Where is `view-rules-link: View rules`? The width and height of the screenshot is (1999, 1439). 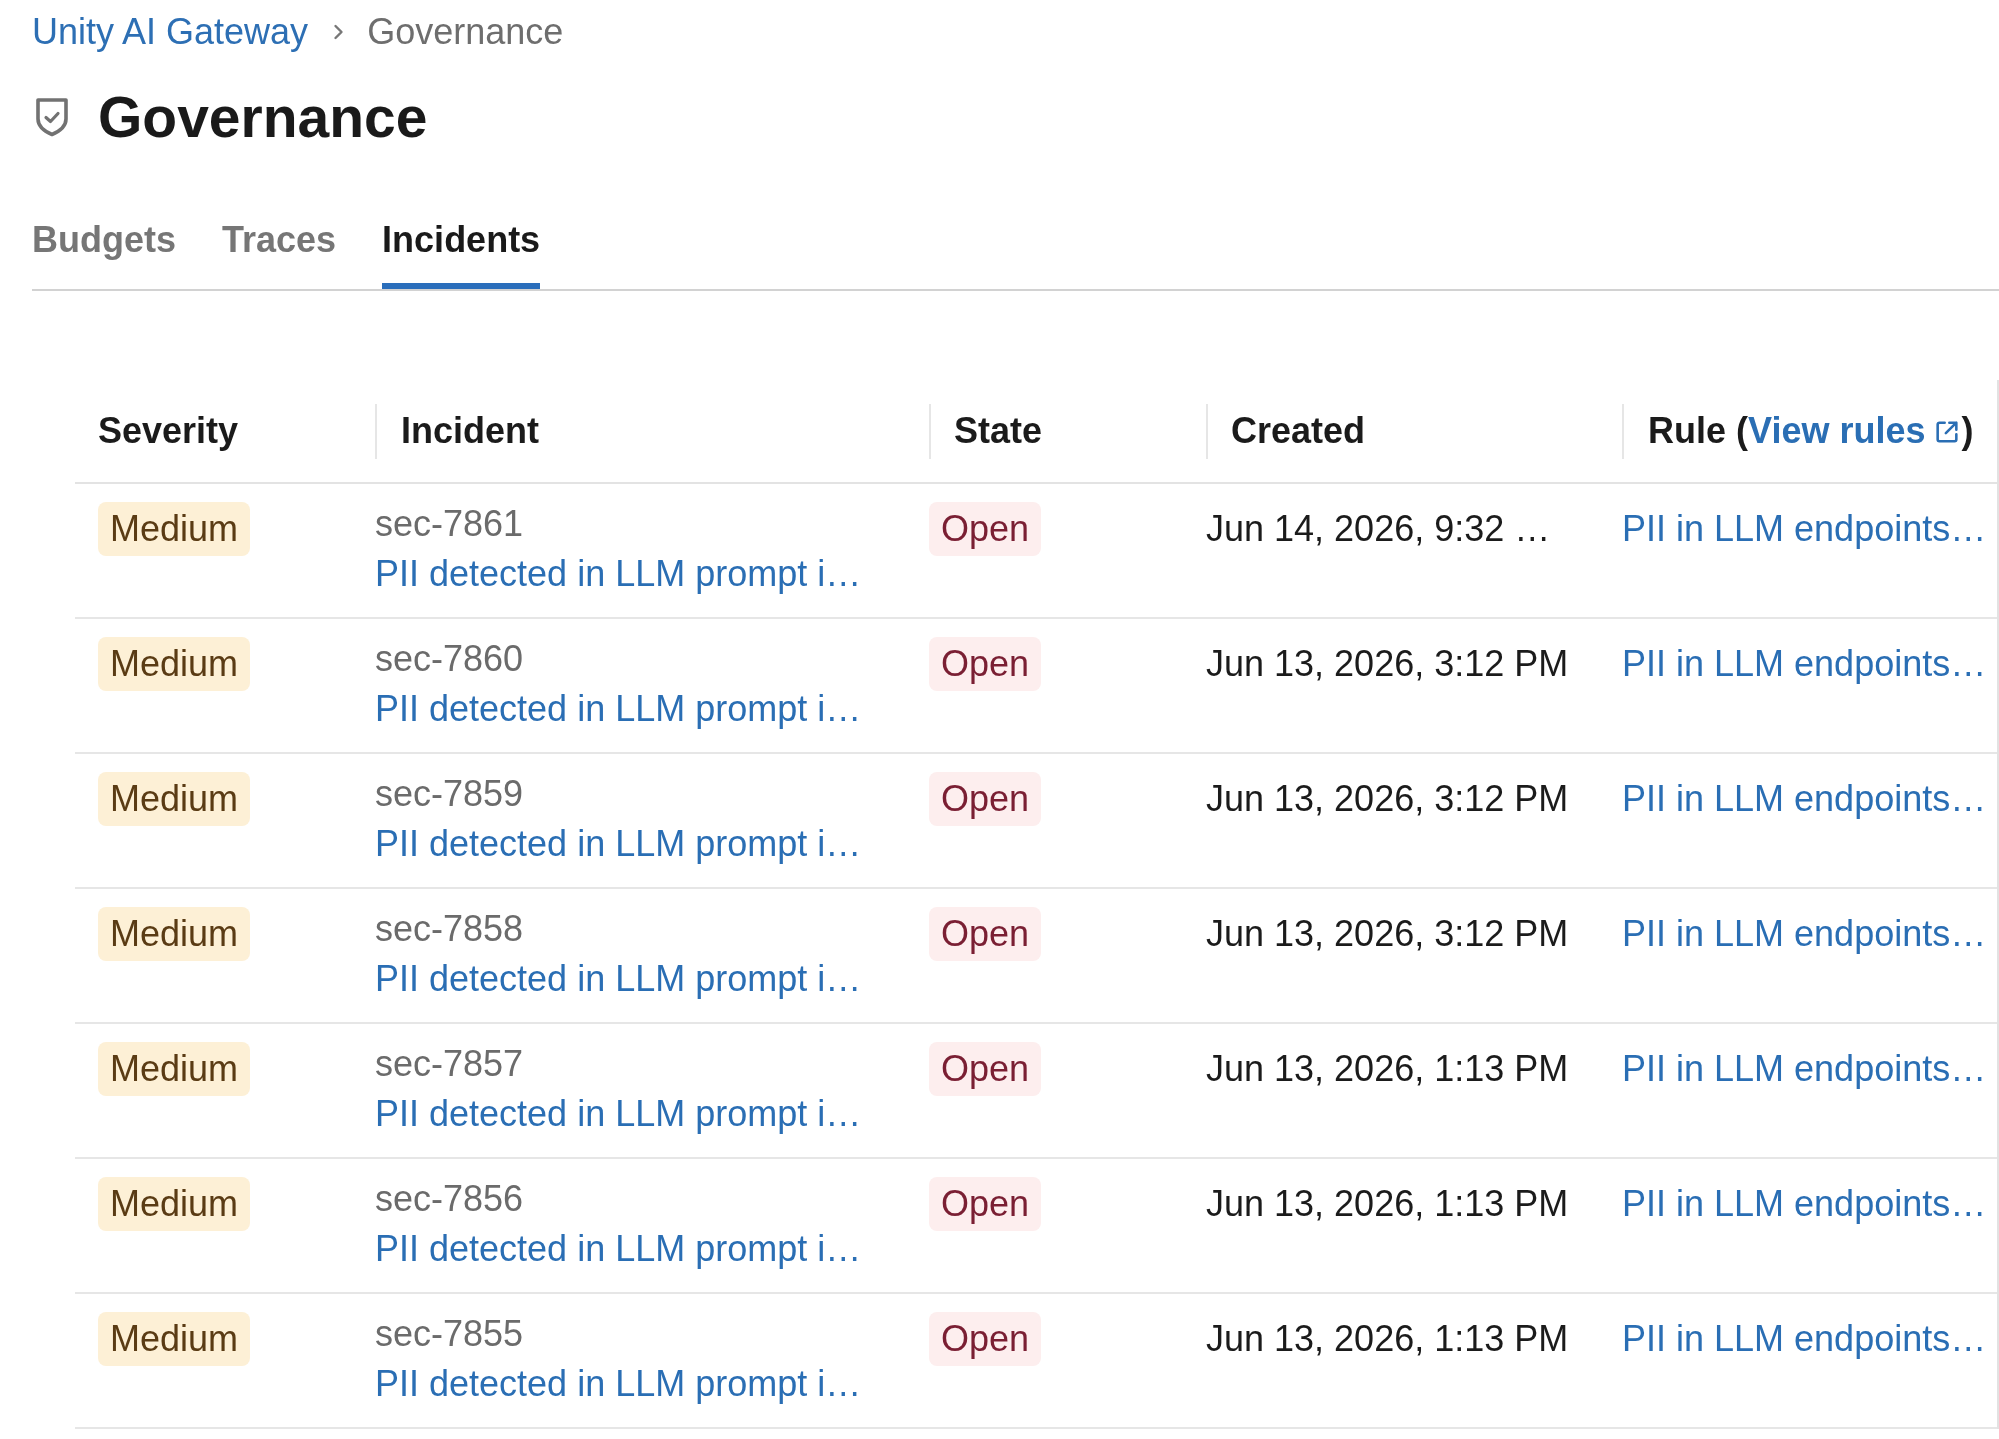 view-rules-link: View rules is located at coordinates (1855, 430).